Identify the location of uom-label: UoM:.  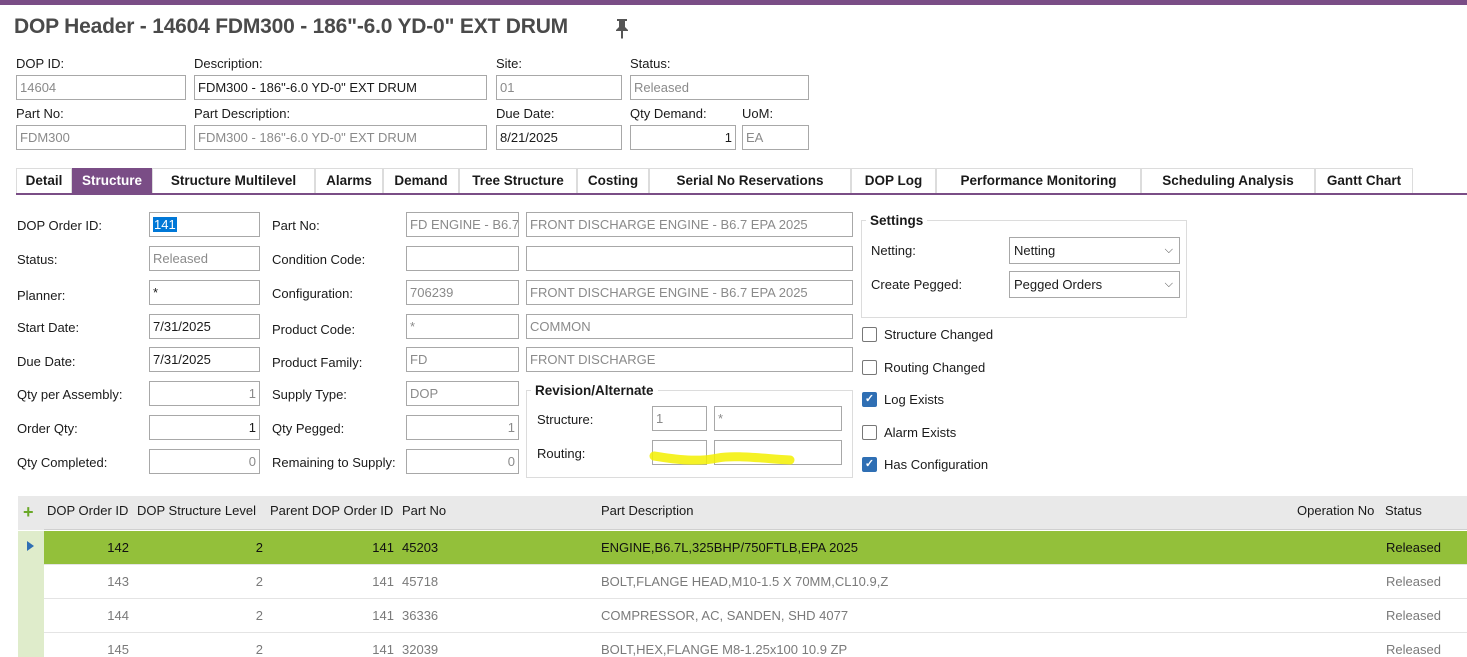
(758, 113).